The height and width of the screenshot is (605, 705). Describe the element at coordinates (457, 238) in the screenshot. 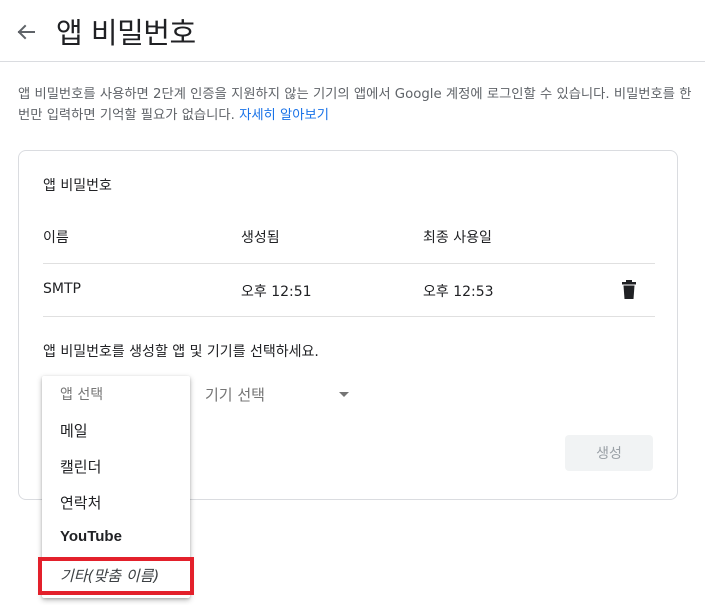

I see `column-header-last-used: 최종 사용일` at that location.